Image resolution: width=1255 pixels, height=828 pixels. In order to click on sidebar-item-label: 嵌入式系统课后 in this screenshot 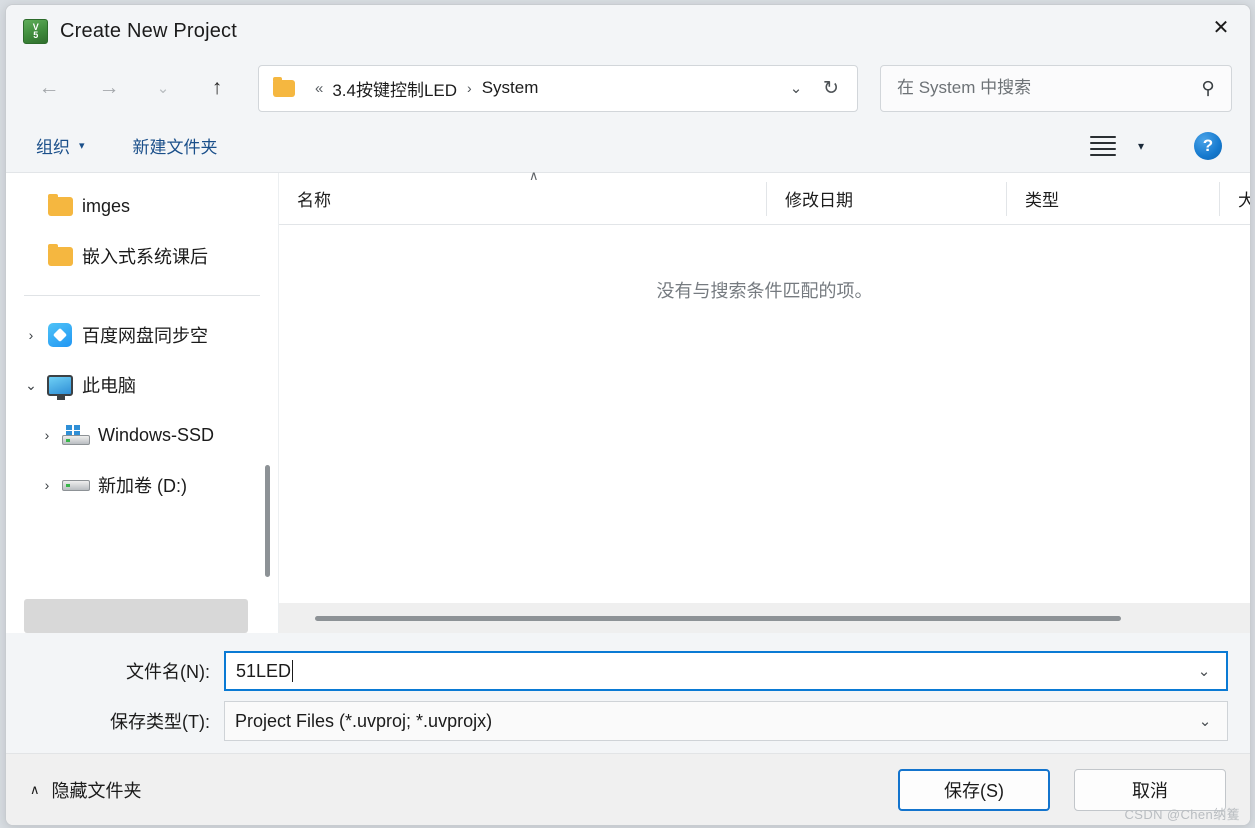, I will do `click(145, 257)`.